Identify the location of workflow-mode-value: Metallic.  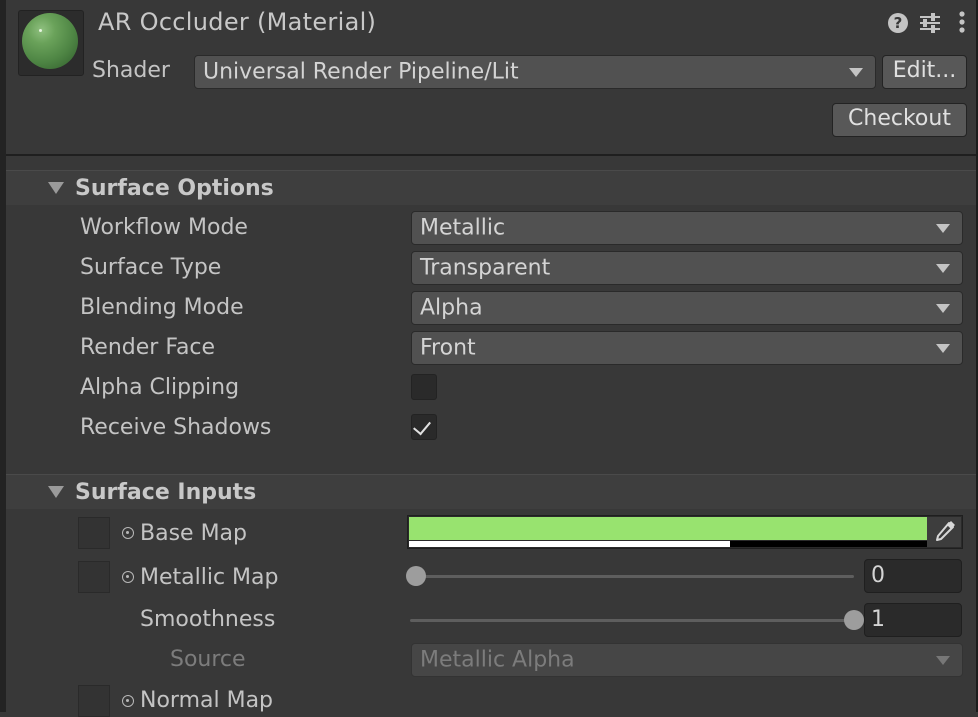
(463, 228).